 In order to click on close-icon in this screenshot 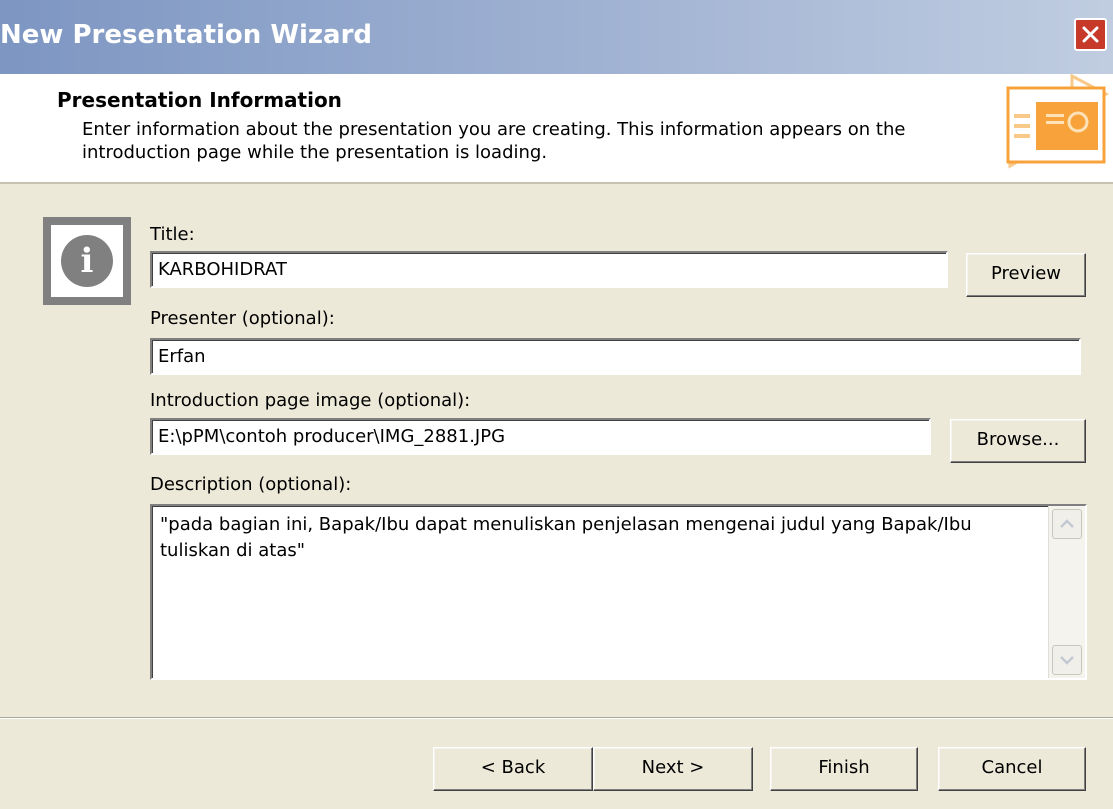, I will do `click(1090, 34)`.